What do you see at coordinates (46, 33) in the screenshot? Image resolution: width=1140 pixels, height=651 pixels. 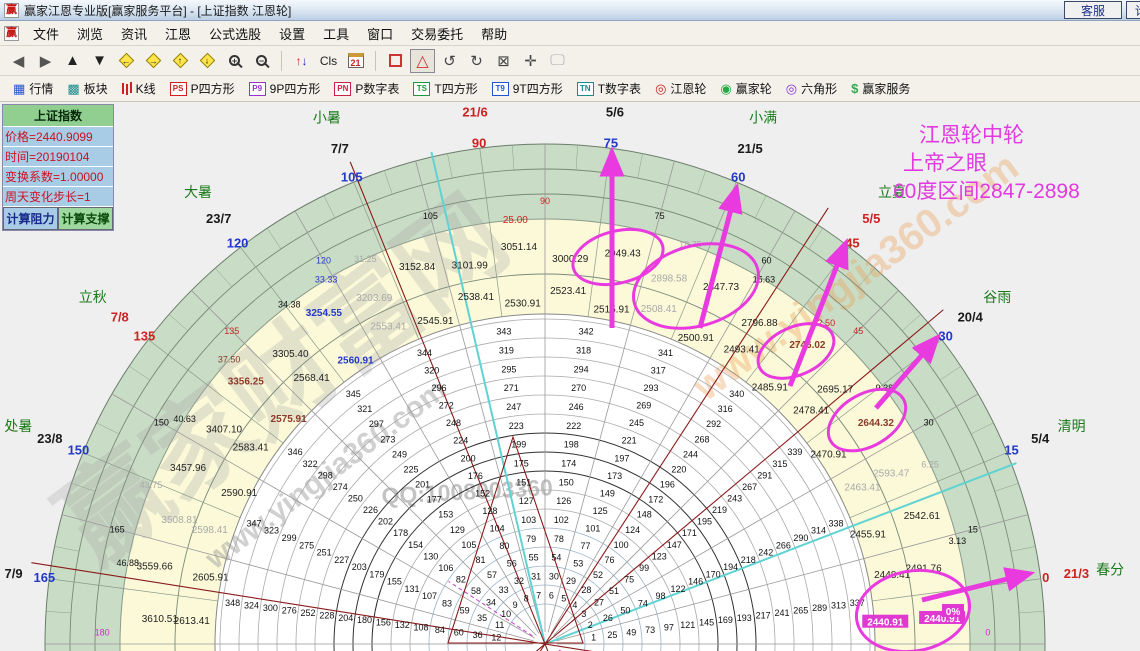 I see `menu-item-0: 文件` at bounding box center [46, 33].